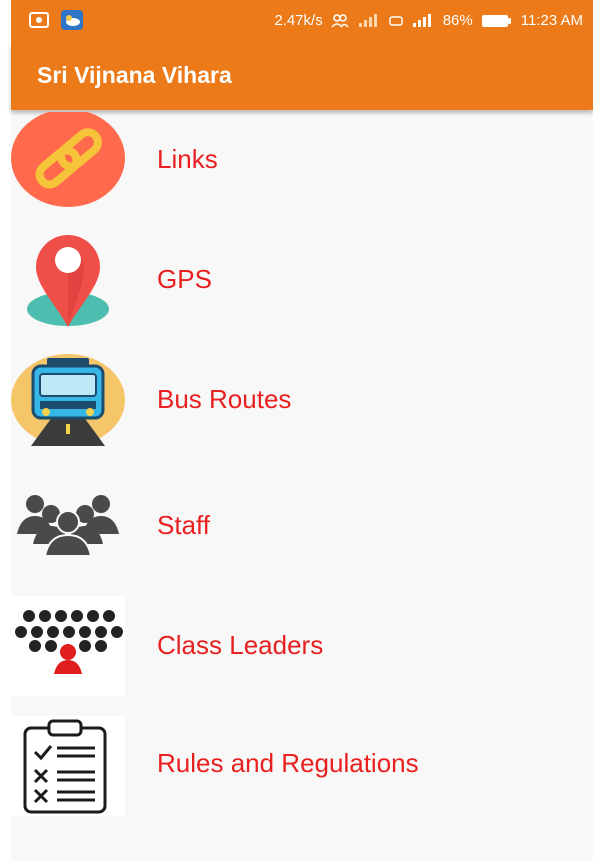 The width and height of the screenshot is (593, 861). What do you see at coordinates (302, 410) in the screenshot?
I see `menu-item-bus-routes: Bus Routes` at bounding box center [302, 410].